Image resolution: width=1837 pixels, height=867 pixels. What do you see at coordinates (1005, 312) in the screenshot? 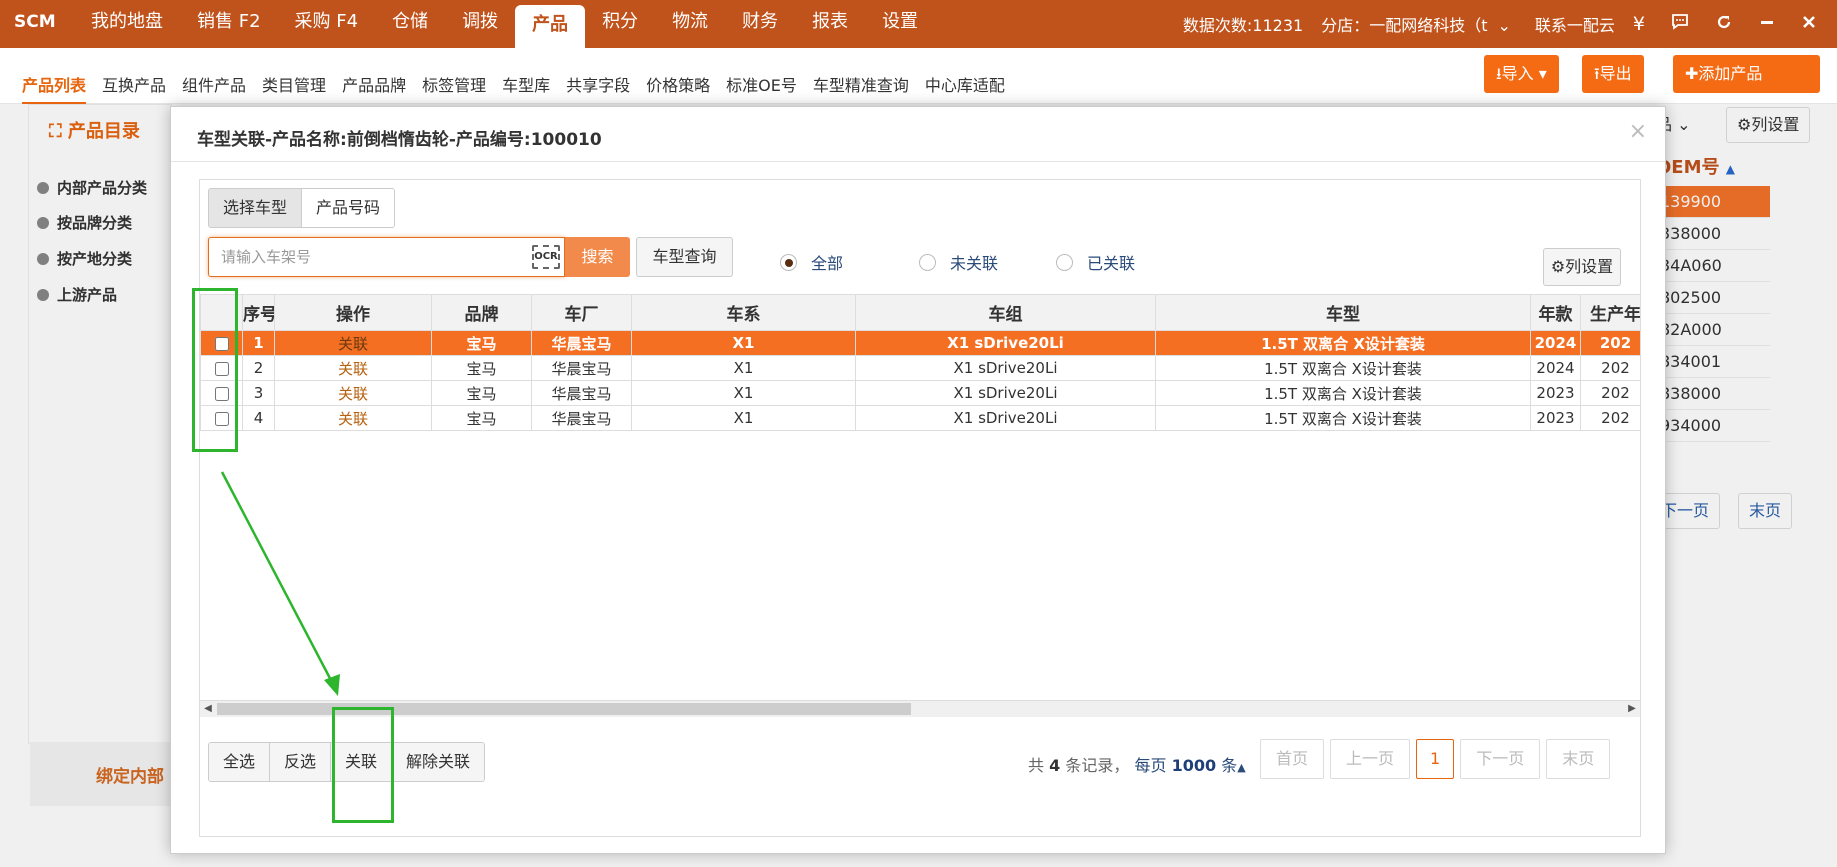
I see `header-group: 车组` at bounding box center [1005, 312].